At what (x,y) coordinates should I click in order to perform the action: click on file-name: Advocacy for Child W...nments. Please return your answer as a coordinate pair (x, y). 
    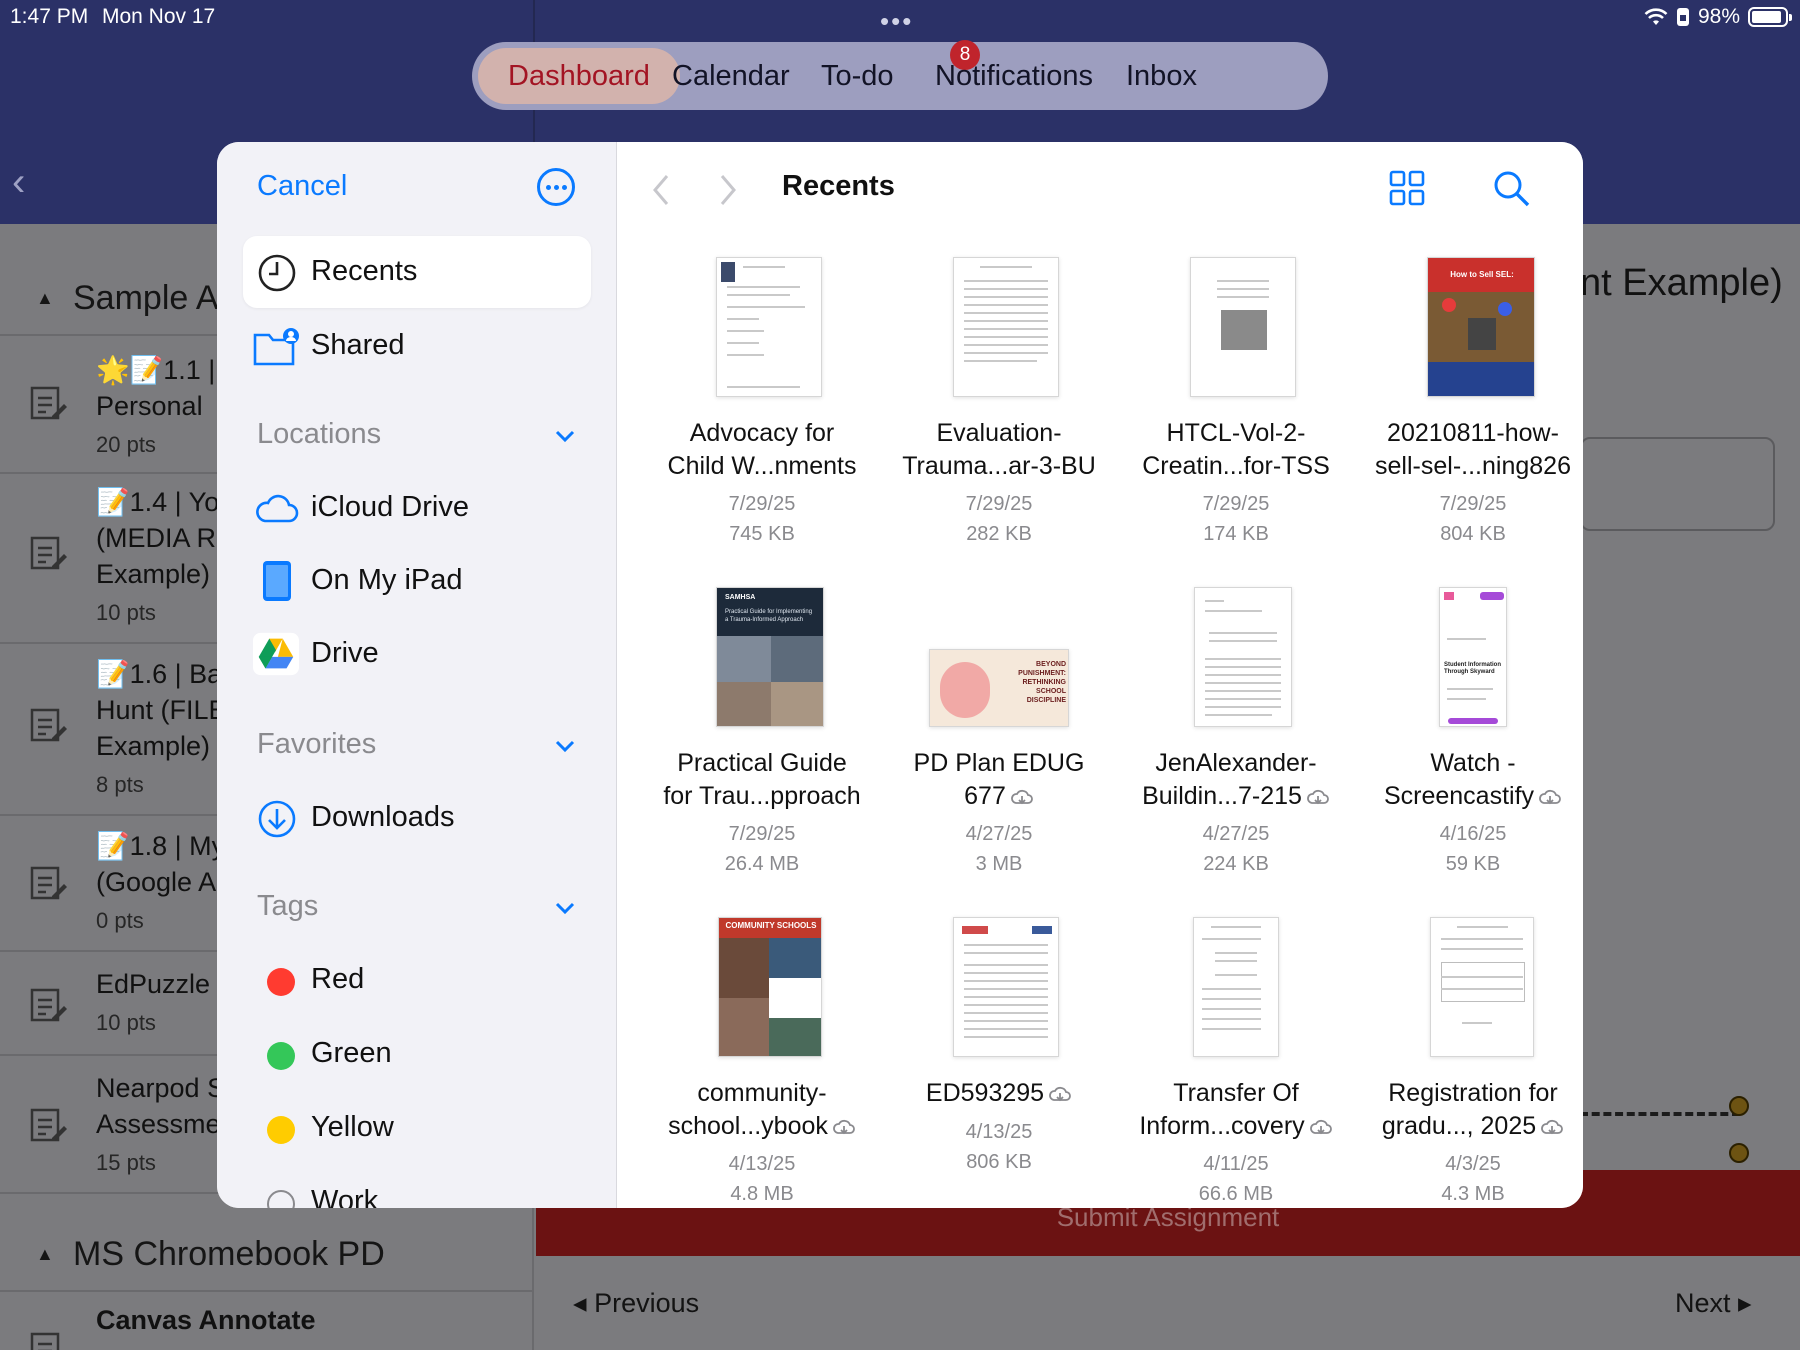
    Looking at the image, I should click on (762, 449).